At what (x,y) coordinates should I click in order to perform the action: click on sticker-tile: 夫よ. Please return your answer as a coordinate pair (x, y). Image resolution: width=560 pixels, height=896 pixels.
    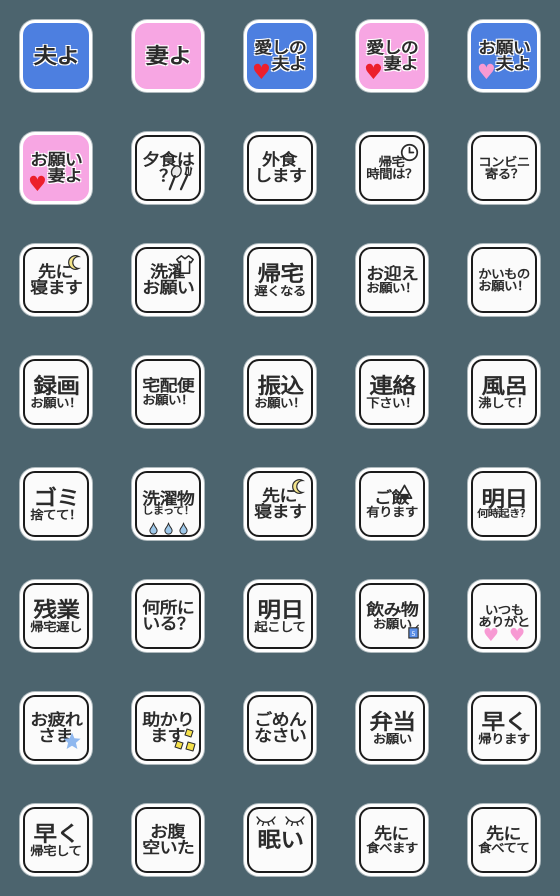
    Looking at the image, I should click on (56, 56).